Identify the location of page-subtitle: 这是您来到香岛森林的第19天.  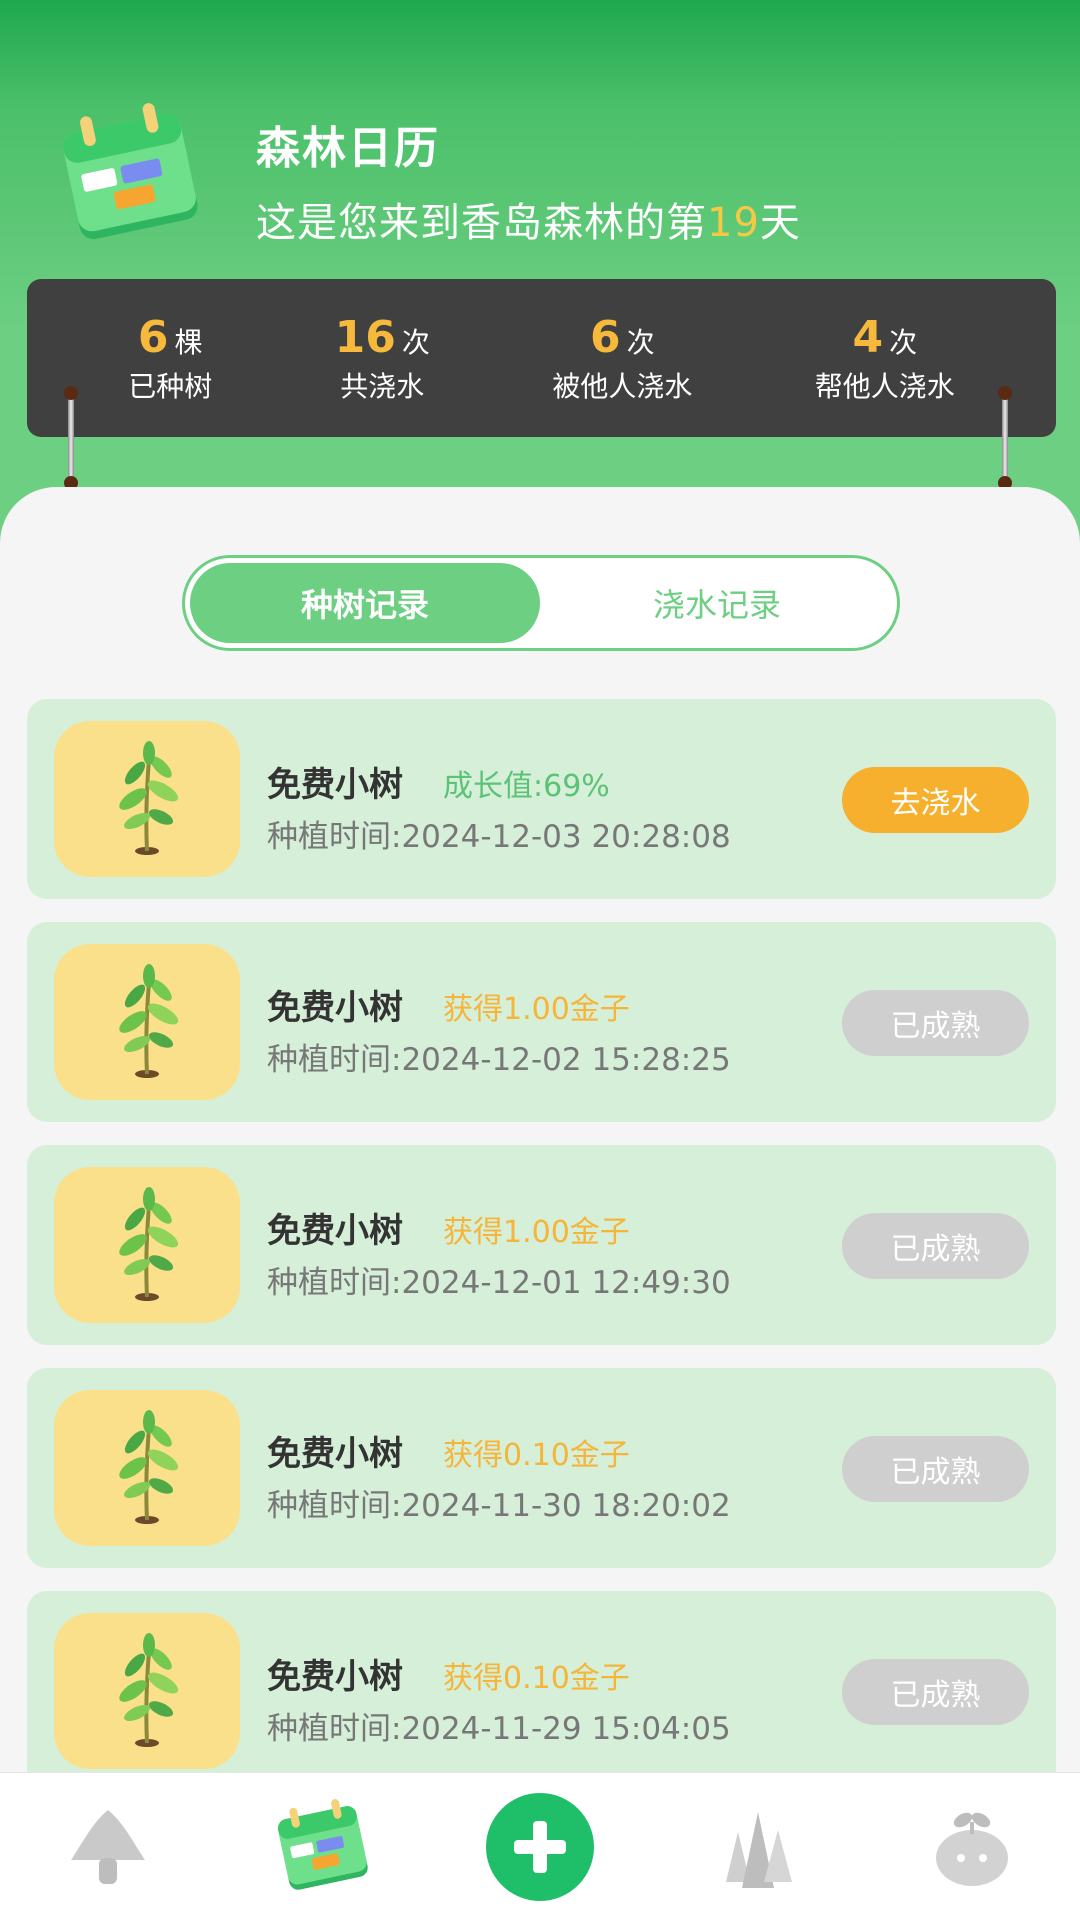
(528, 219).